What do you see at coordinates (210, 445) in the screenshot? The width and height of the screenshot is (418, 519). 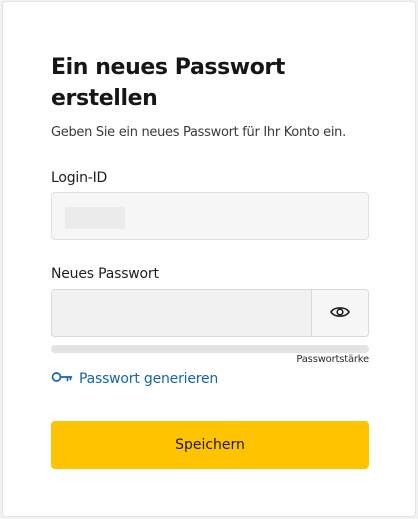 I see `save-button: Speichern` at bounding box center [210, 445].